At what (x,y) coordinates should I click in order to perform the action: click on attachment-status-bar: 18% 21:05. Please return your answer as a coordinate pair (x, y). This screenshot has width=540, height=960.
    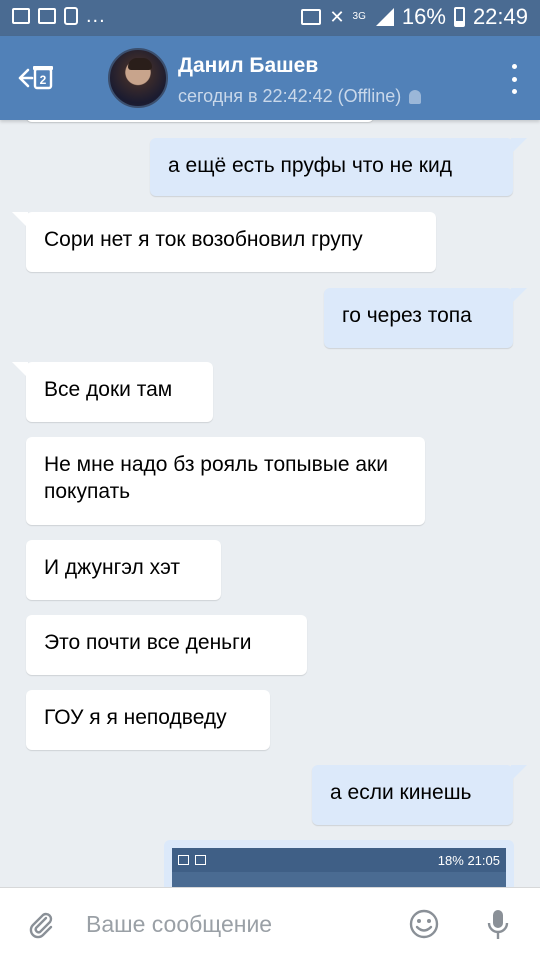
    Looking at the image, I should click on (339, 860).